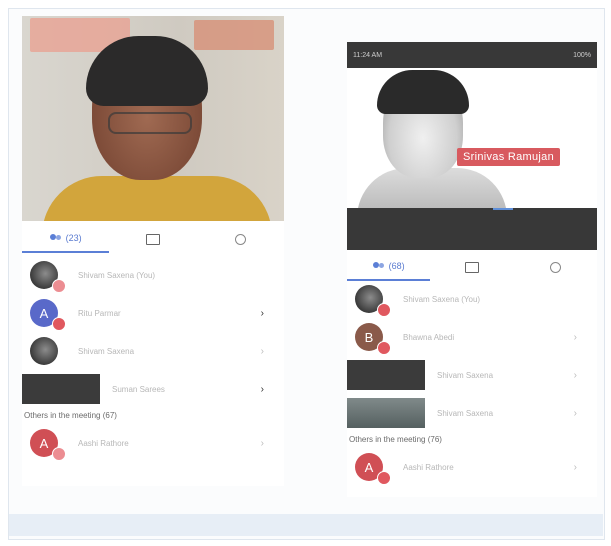  I want to click on participant-shoulders, so click(157, 198).